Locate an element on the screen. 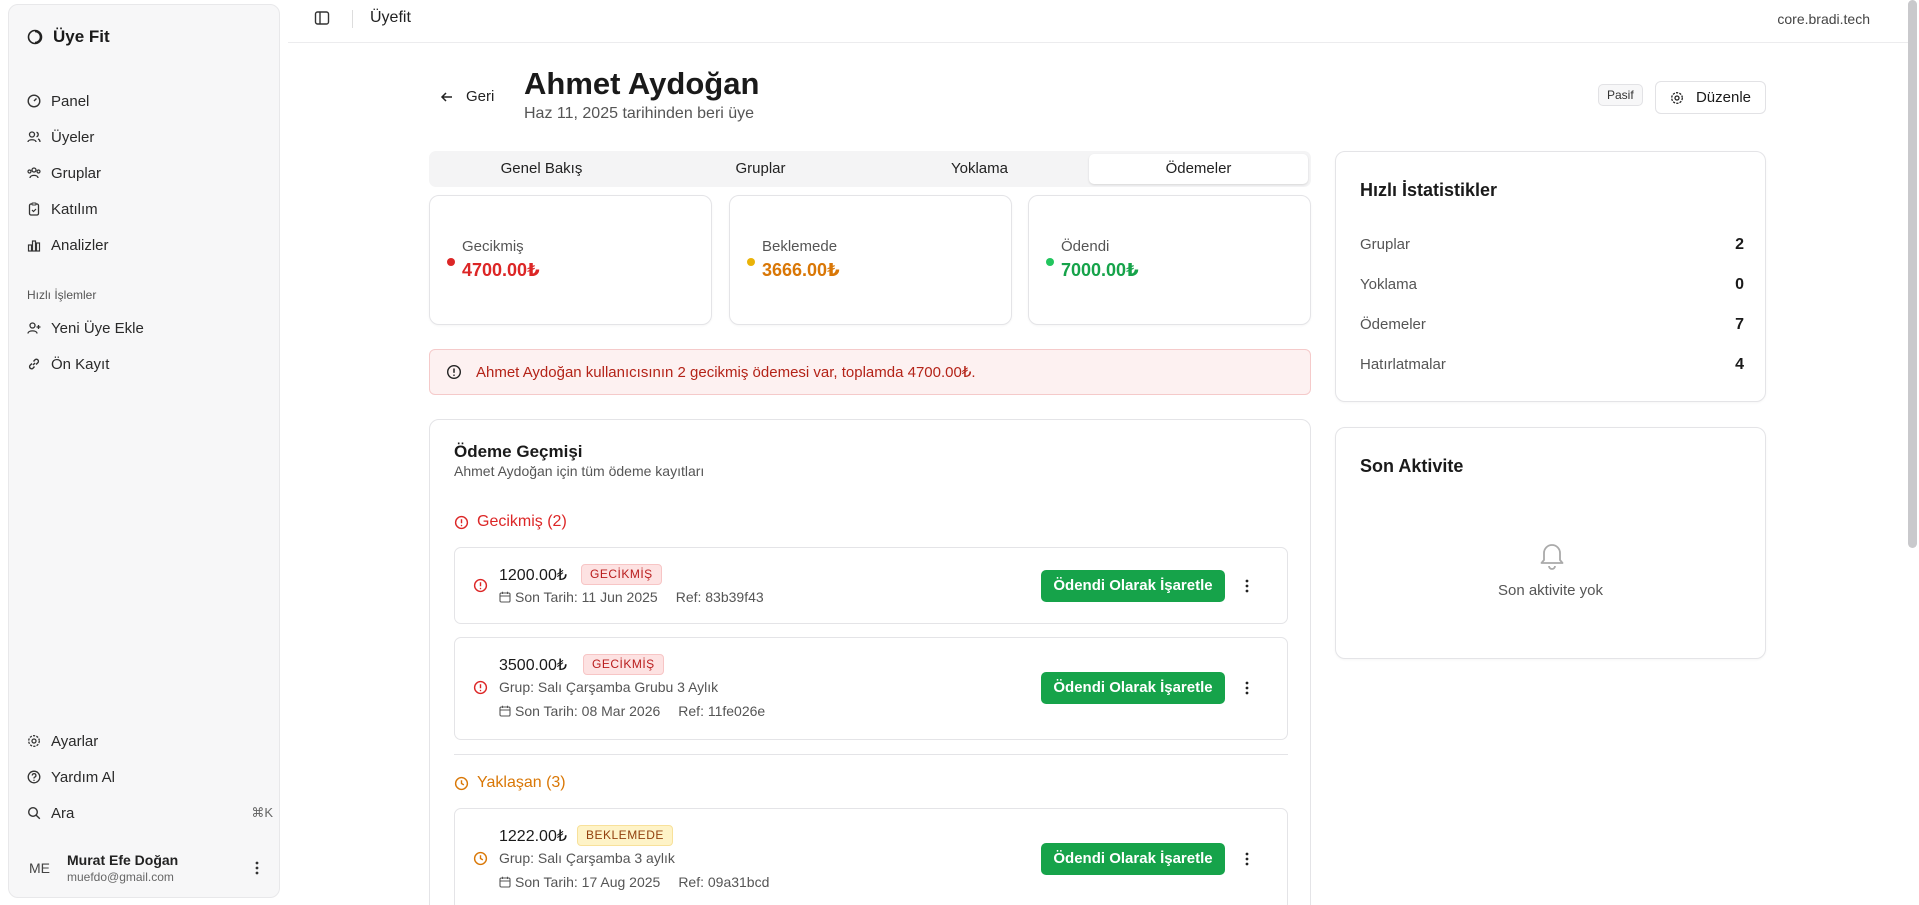 Image resolution: width=1919 pixels, height=905 pixels. sidebar-item-label: Panel is located at coordinates (70, 101).